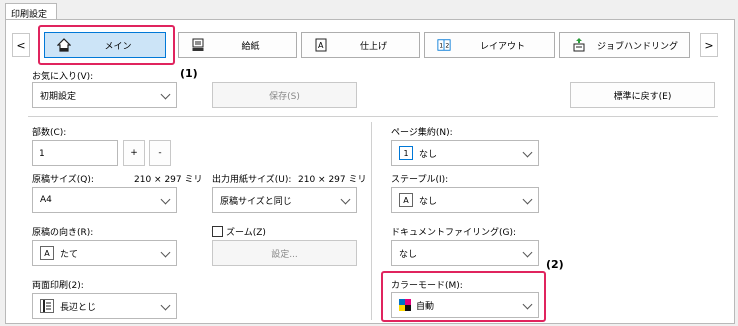 The width and height of the screenshot is (738, 326). Describe the element at coordinates (454, 233) in the screenshot. I see `document-filing-label: ドキュメントファイリング(G):` at that location.